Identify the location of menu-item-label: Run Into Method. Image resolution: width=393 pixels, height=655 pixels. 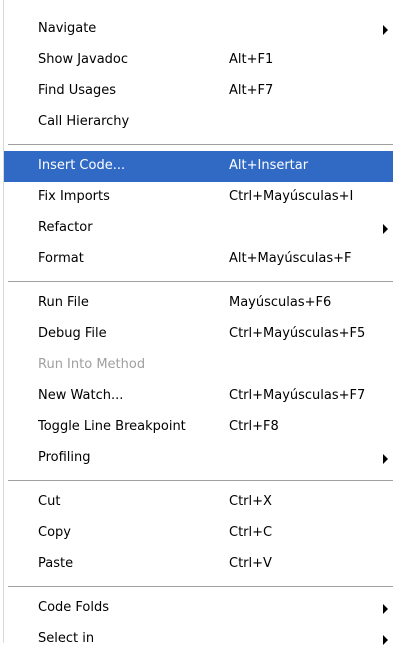
(92, 364).